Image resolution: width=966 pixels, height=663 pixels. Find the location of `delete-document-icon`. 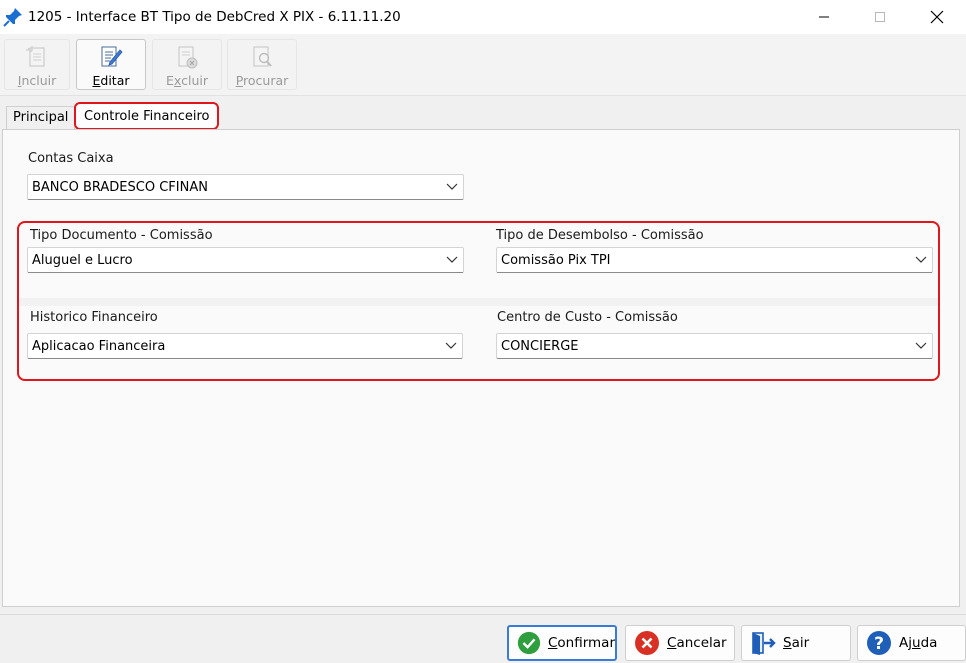

delete-document-icon is located at coordinates (188, 57).